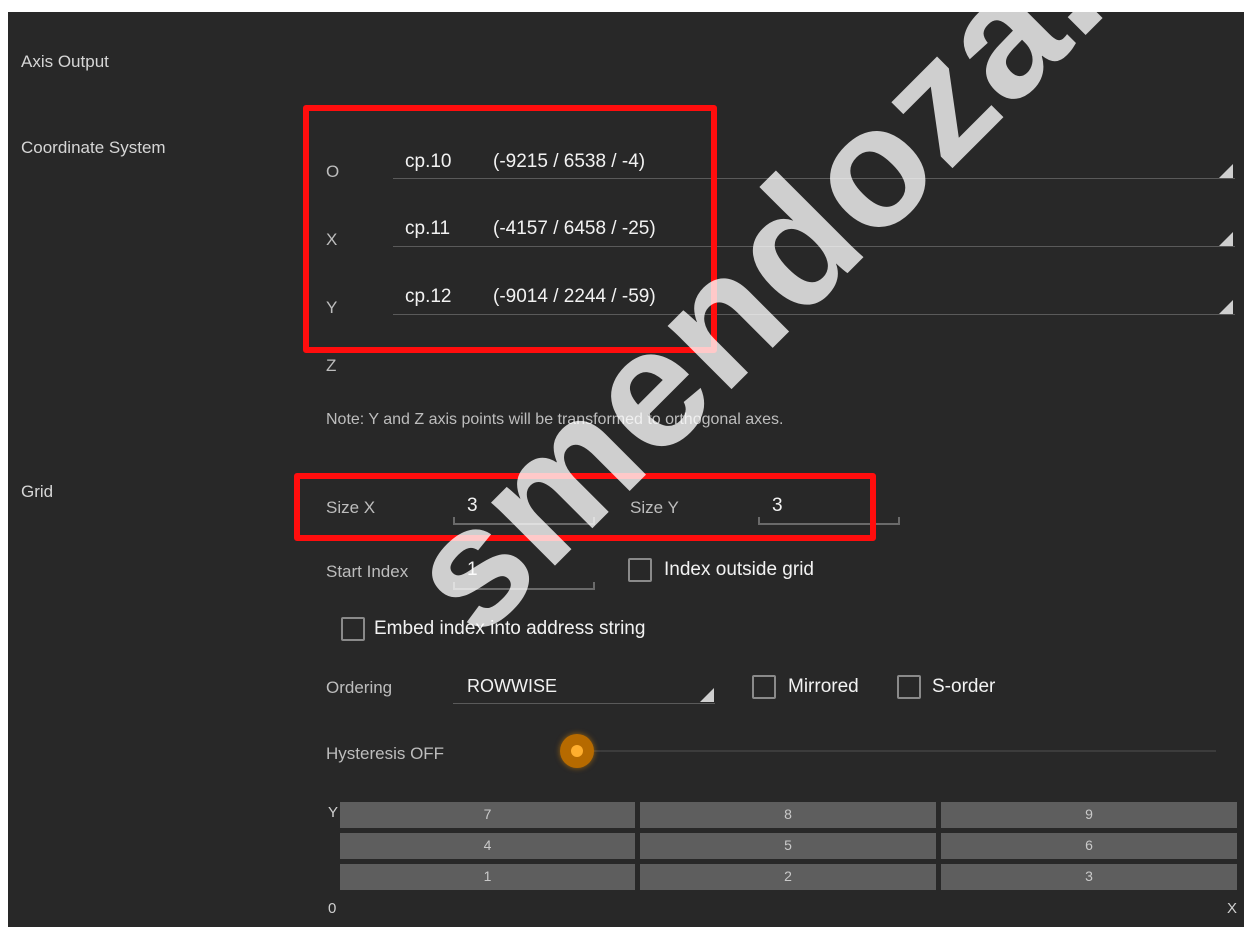 The height and width of the screenshot is (927, 1244). What do you see at coordinates (333, 812) in the screenshot?
I see `grid-y-axis-label: Y` at bounding box center [333, 812].